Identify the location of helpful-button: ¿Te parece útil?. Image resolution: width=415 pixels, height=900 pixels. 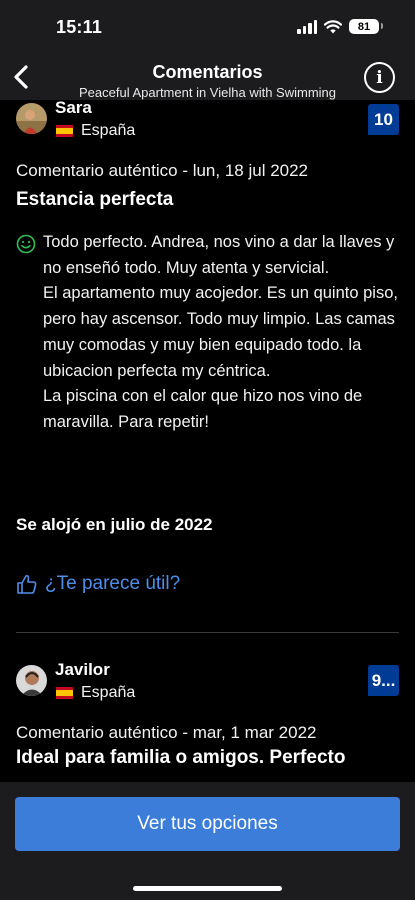
(98, 584).